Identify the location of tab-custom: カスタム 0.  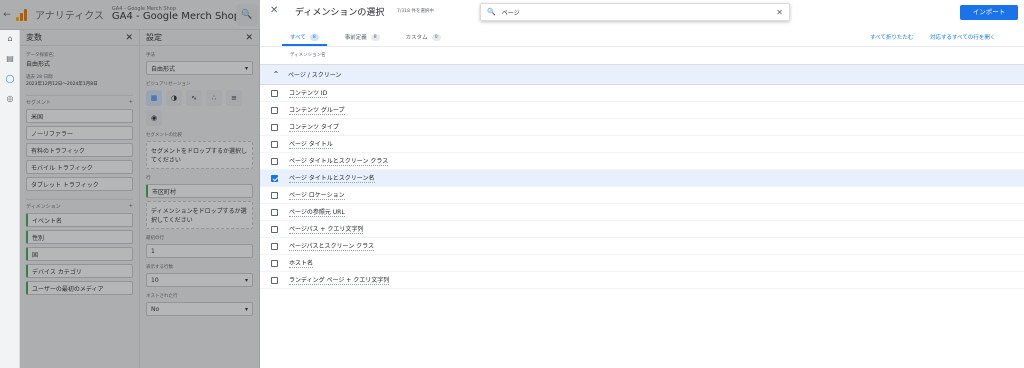
(423, 37).